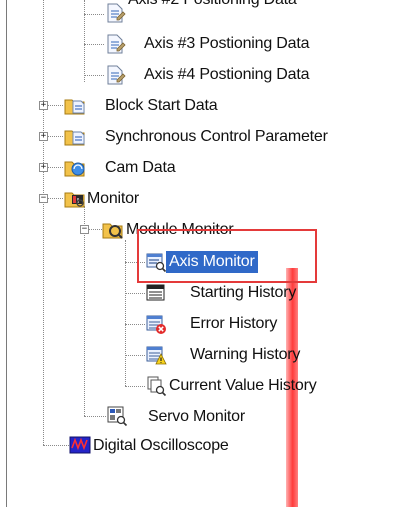 The width and height of the screenshot is (417, 507). What do you see at coordinates (243, 385) in the screenshot?
I see `tree-item-label: Current Value History` at bounding box center [243, 385].